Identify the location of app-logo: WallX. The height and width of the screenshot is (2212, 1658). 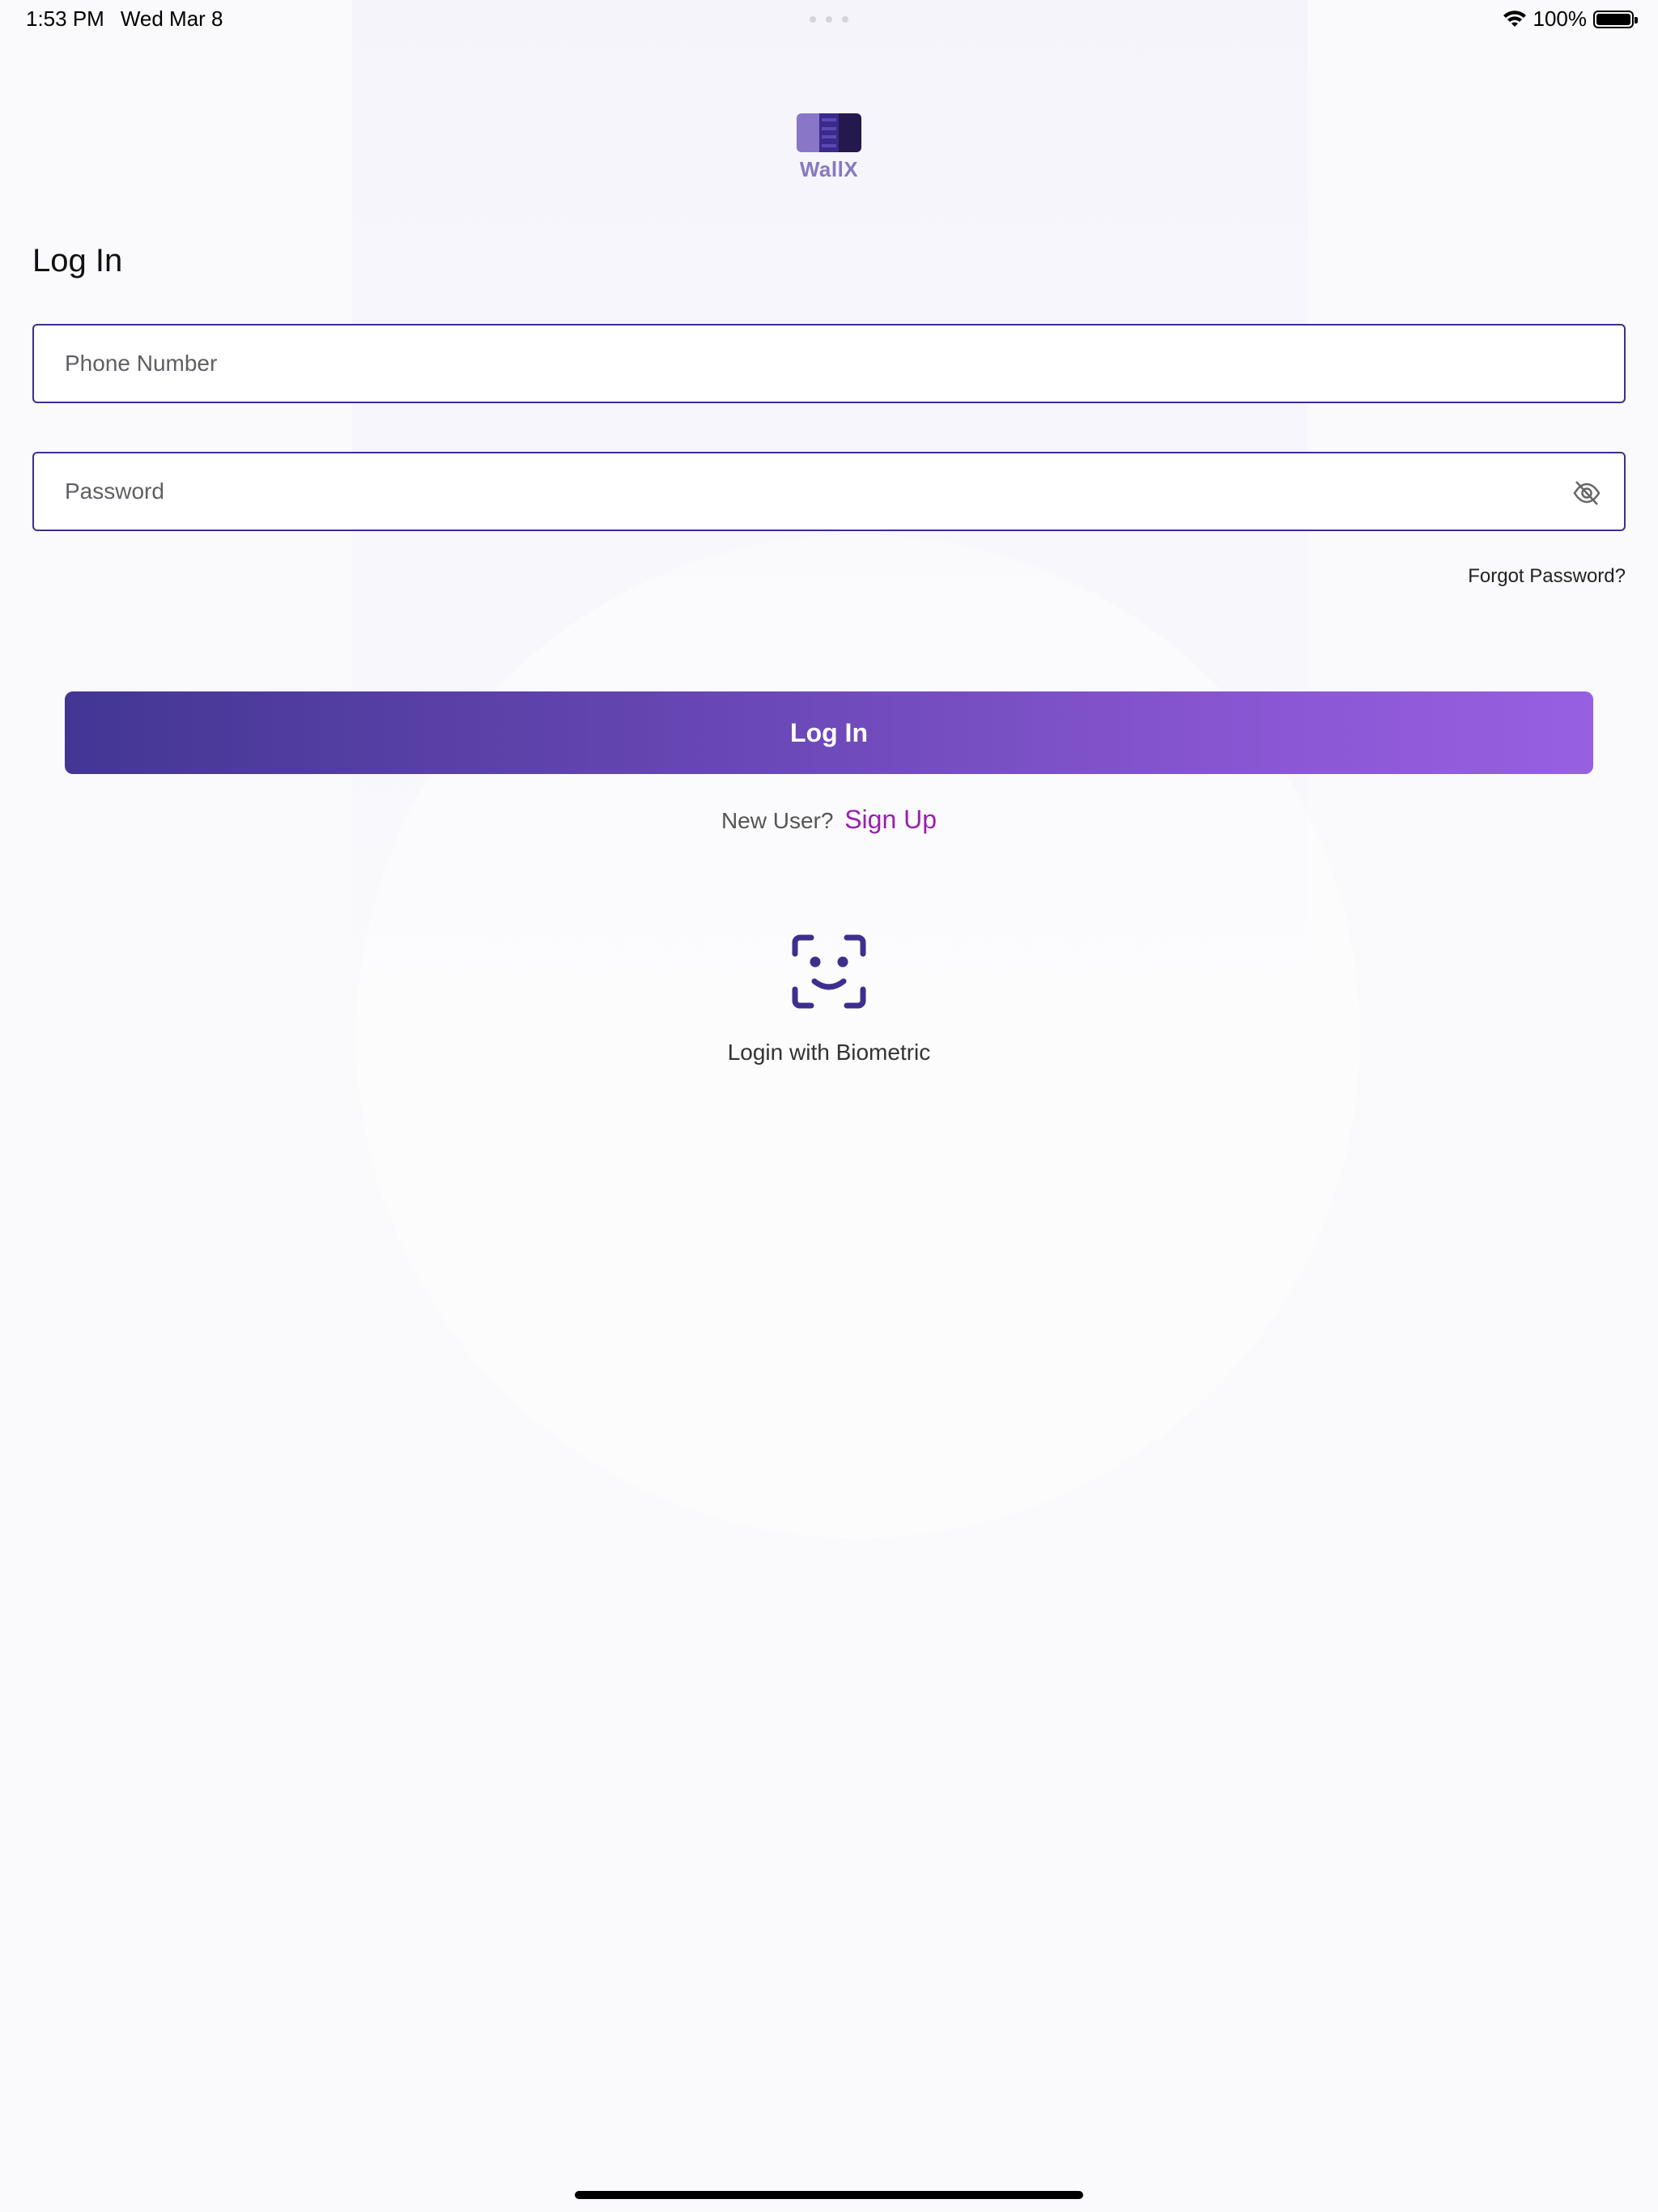
(829, 149).